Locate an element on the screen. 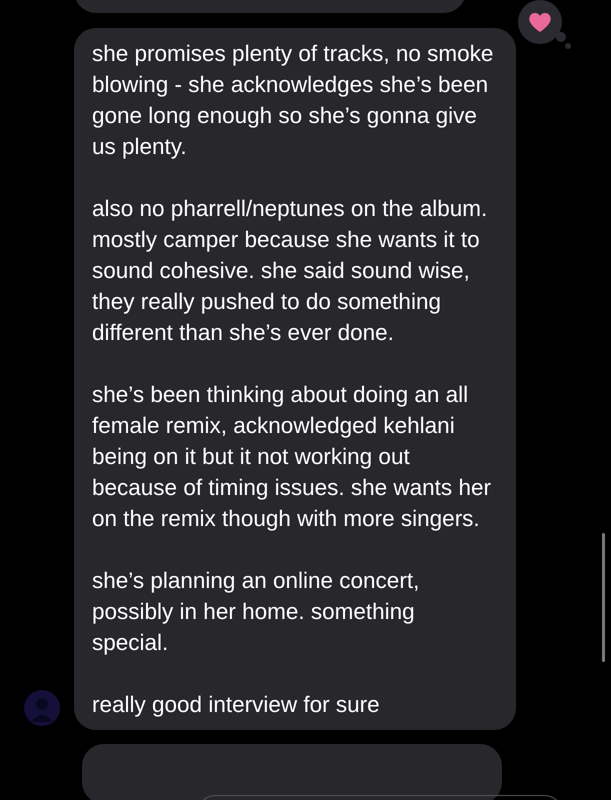 The height and width of the screenshot is (800, 611). message-text: she promises plenty of tracks, no smoke blowing - she acknowledges she’s been gone long enough so she’s gonna give us plenty. is located at coordinates (293, 100).